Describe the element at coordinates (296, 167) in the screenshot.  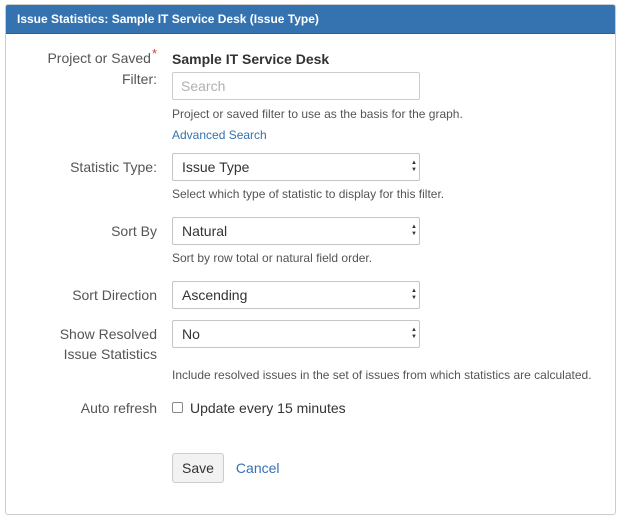
I see `statistic-type-select: Issue Type ▲ ▼` at that location.